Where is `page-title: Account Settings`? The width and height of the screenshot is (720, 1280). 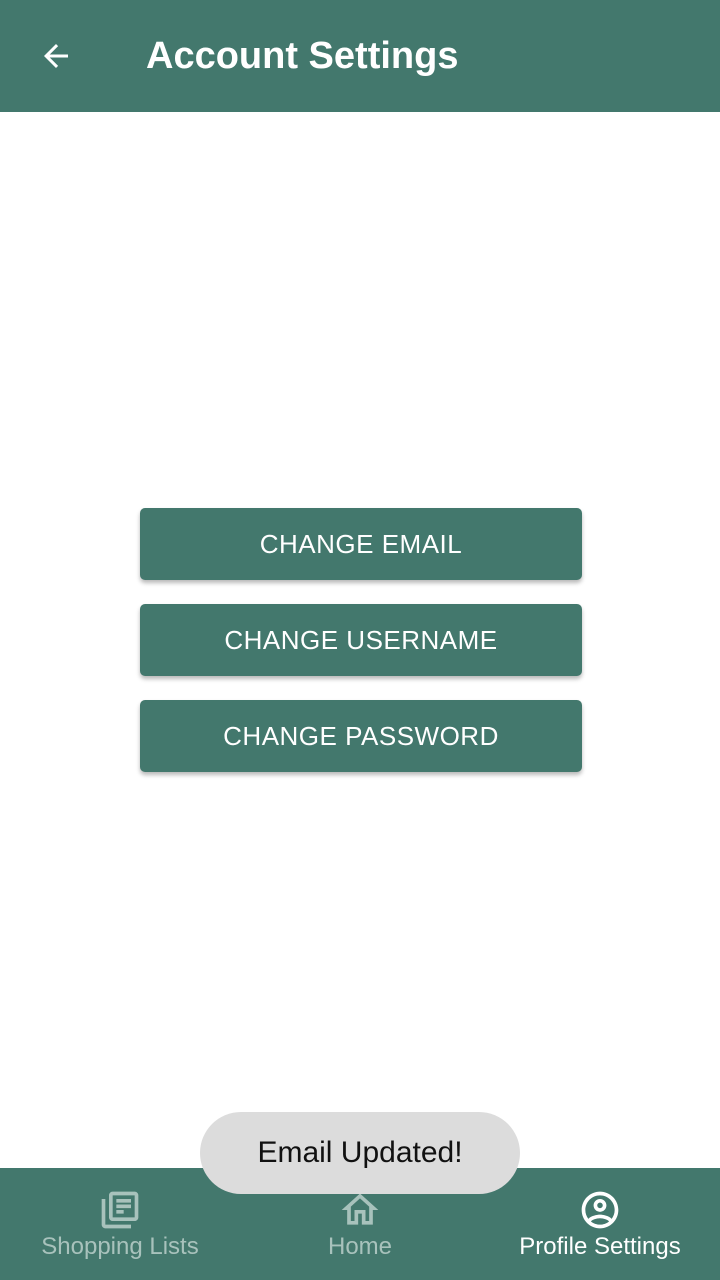 page-title: Account Settings is located at coordinates (302, 56).